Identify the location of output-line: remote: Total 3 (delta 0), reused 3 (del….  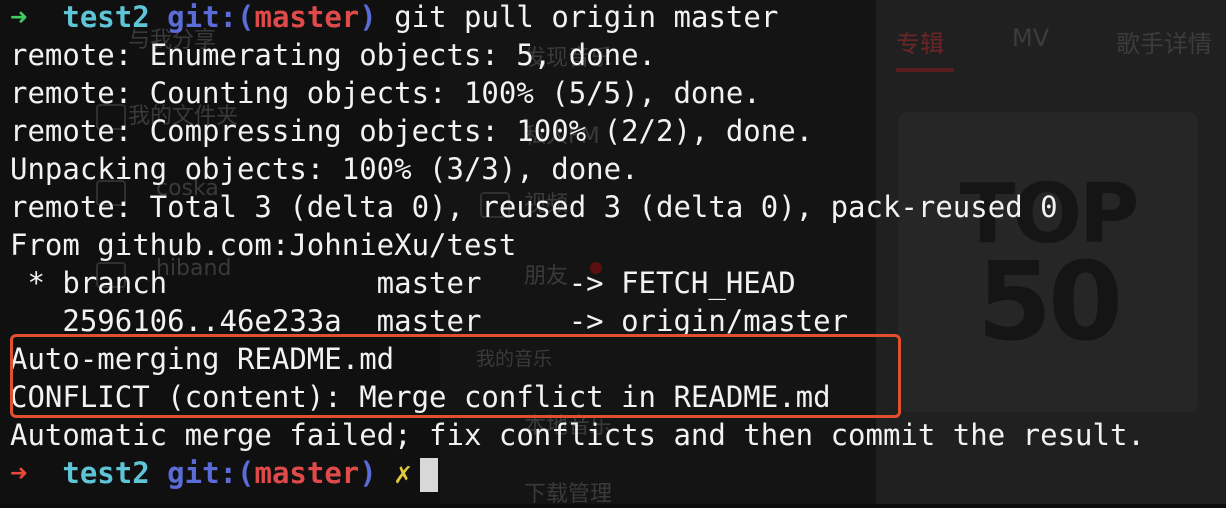
(534, 207).